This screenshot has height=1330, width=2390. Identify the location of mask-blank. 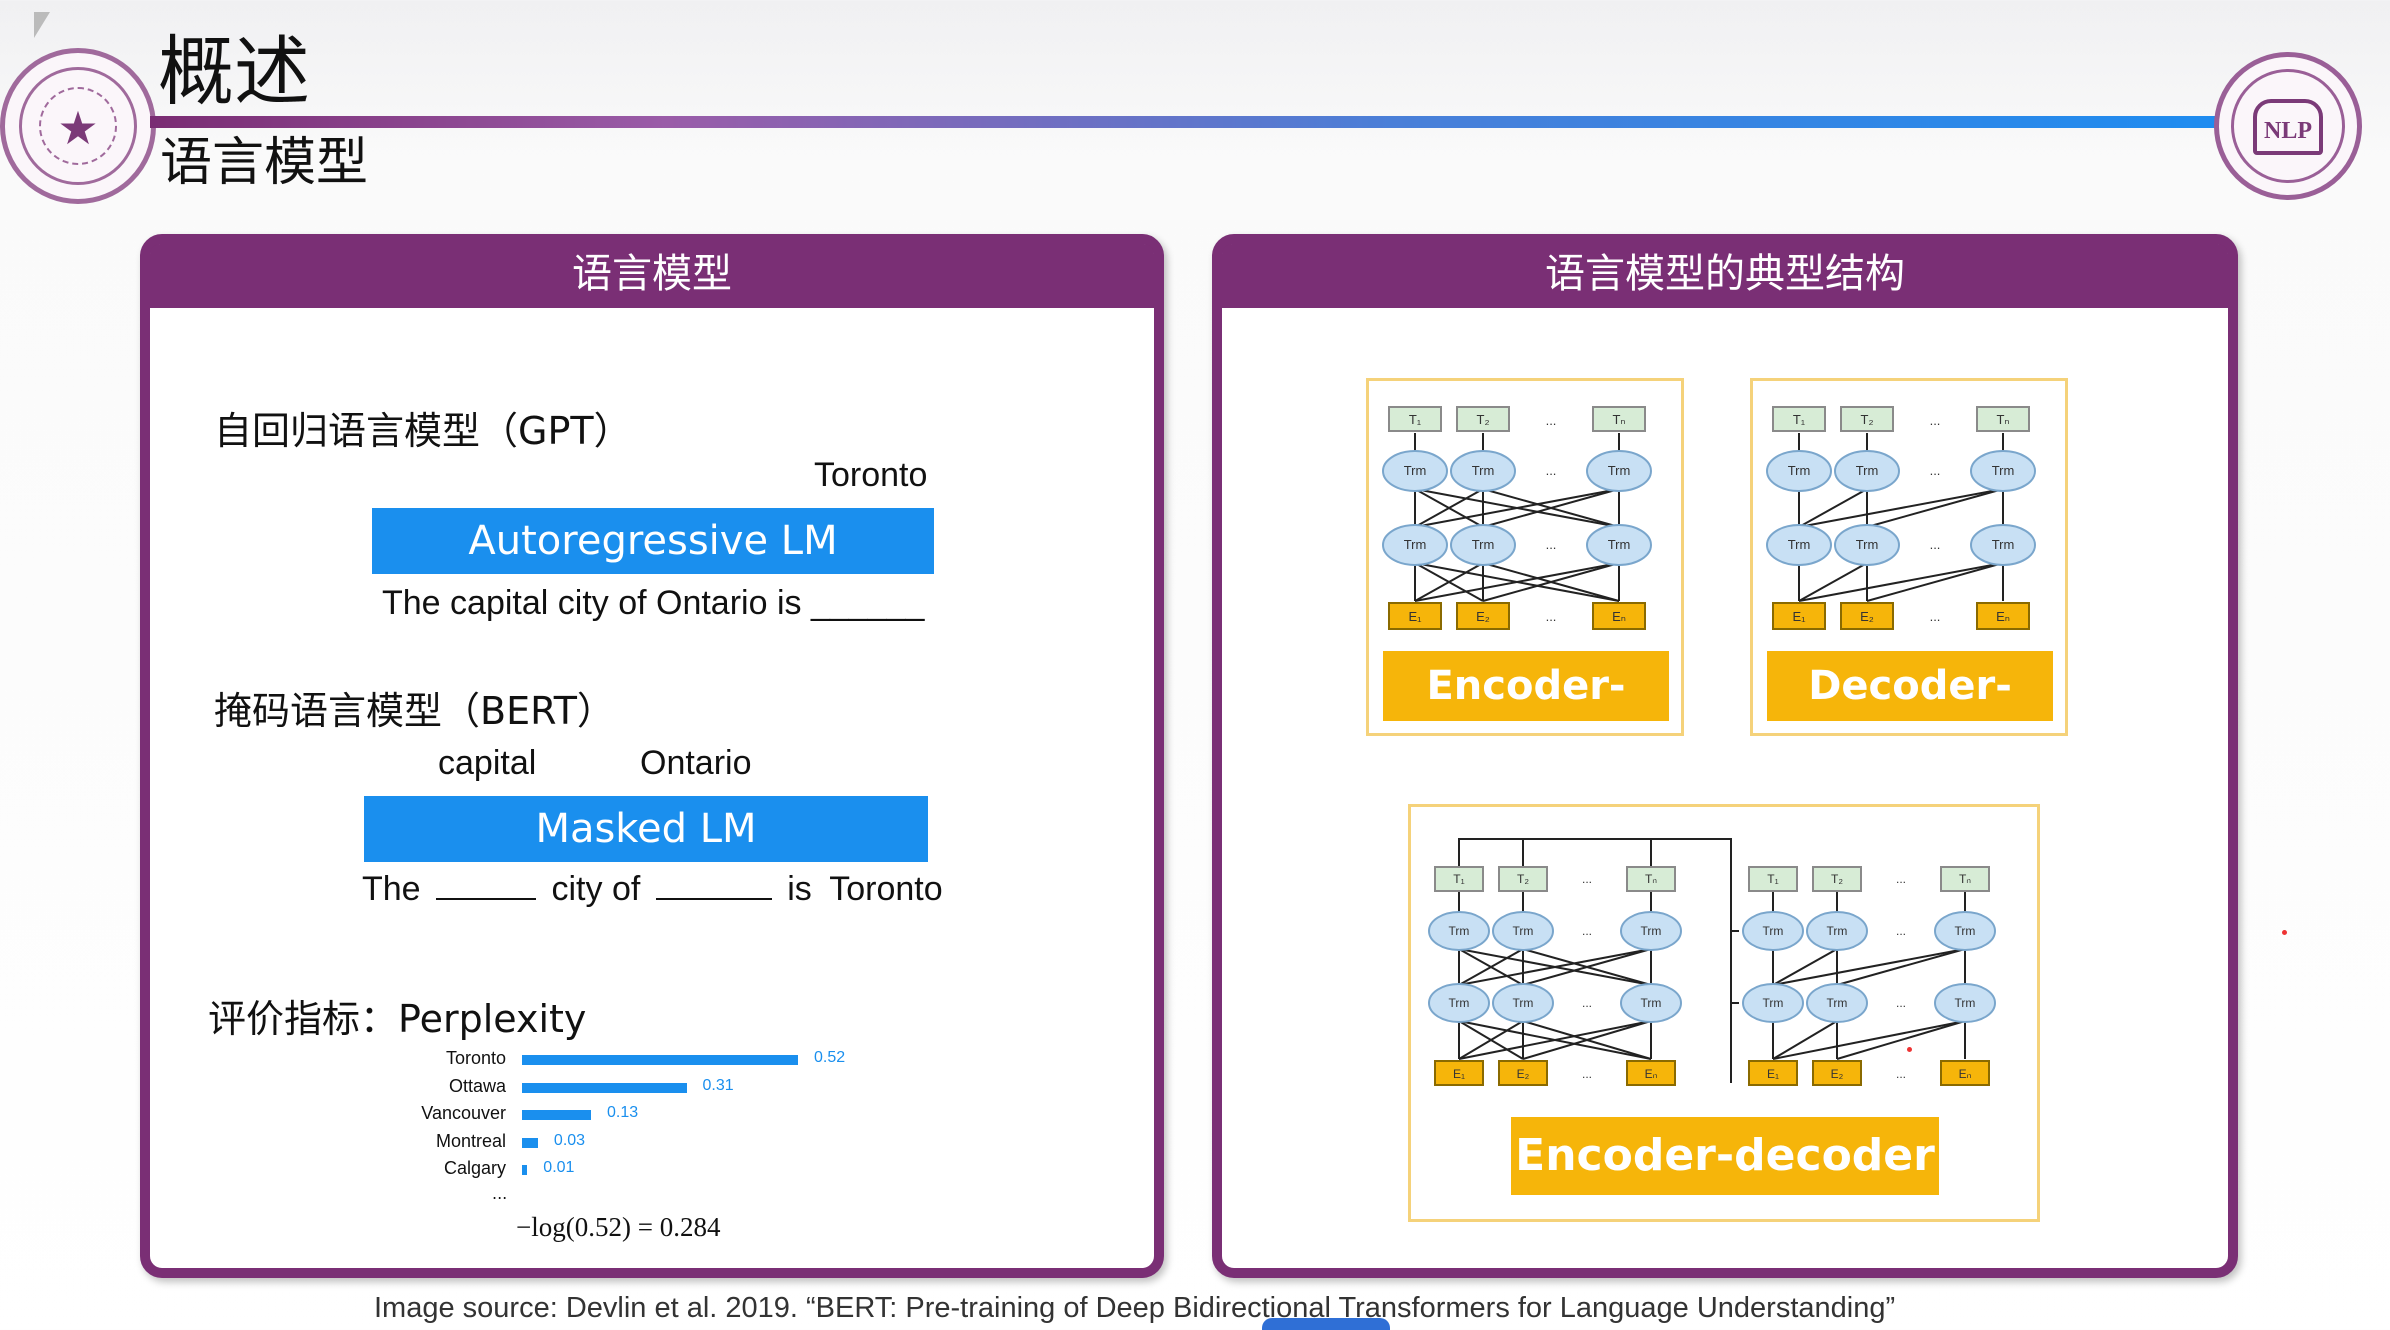
(486, 899).